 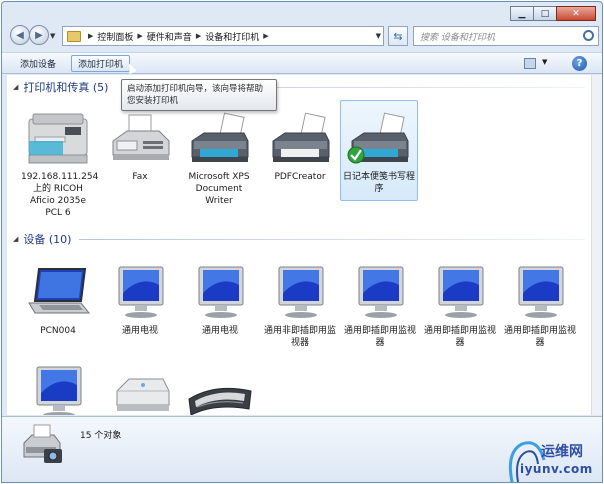 What do you see at coordinates (596, 245) in the screenshot?
I see `vertical-scrollbar` at bounding box center [596, 245].